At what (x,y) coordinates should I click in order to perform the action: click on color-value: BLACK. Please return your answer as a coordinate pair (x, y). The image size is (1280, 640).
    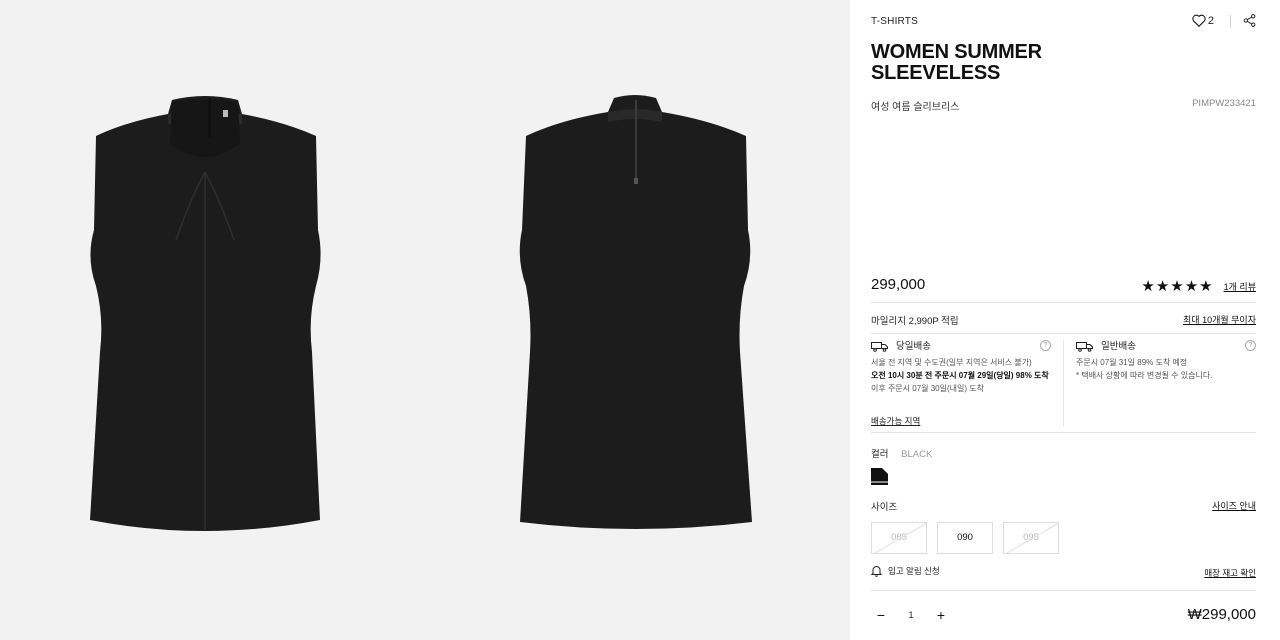
    Looking at the image, I should click on (917, 454).